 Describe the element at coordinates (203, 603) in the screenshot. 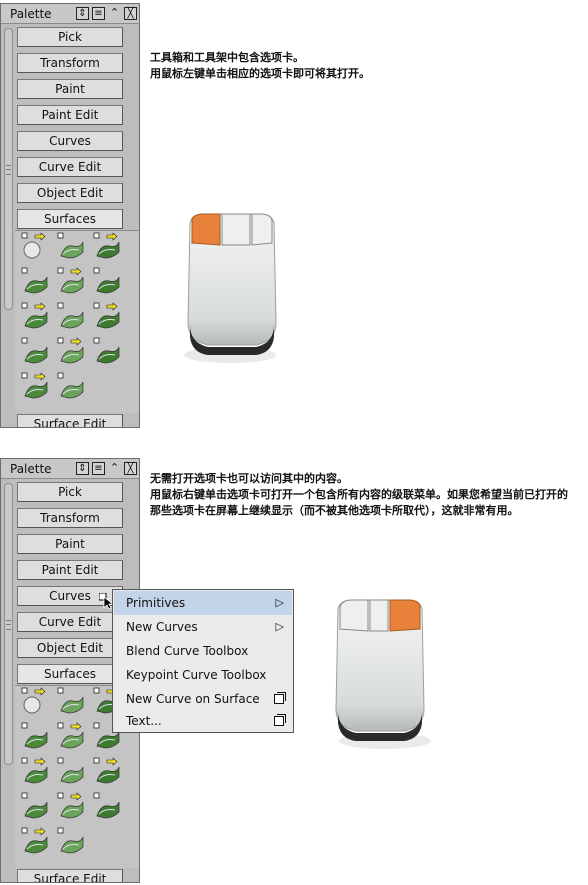

I see `menu-item-primitives: Primitives ▷` at that location.